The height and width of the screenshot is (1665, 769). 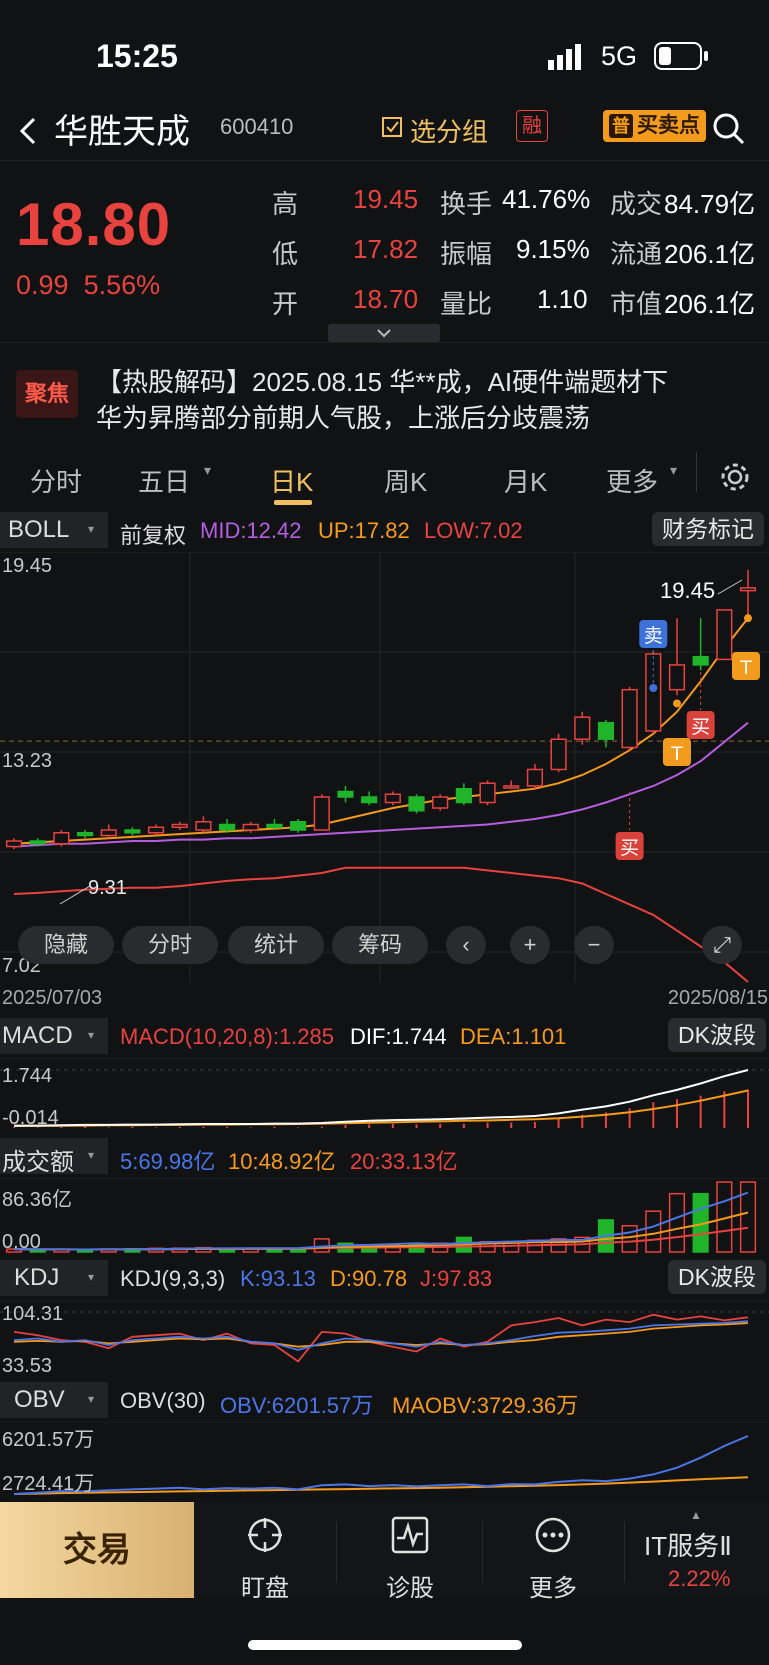 What do you see at coordinates (278, 1278) in the screenshot?
I see `kdj-k: K:93.13` at bounding box center [278, 1278].